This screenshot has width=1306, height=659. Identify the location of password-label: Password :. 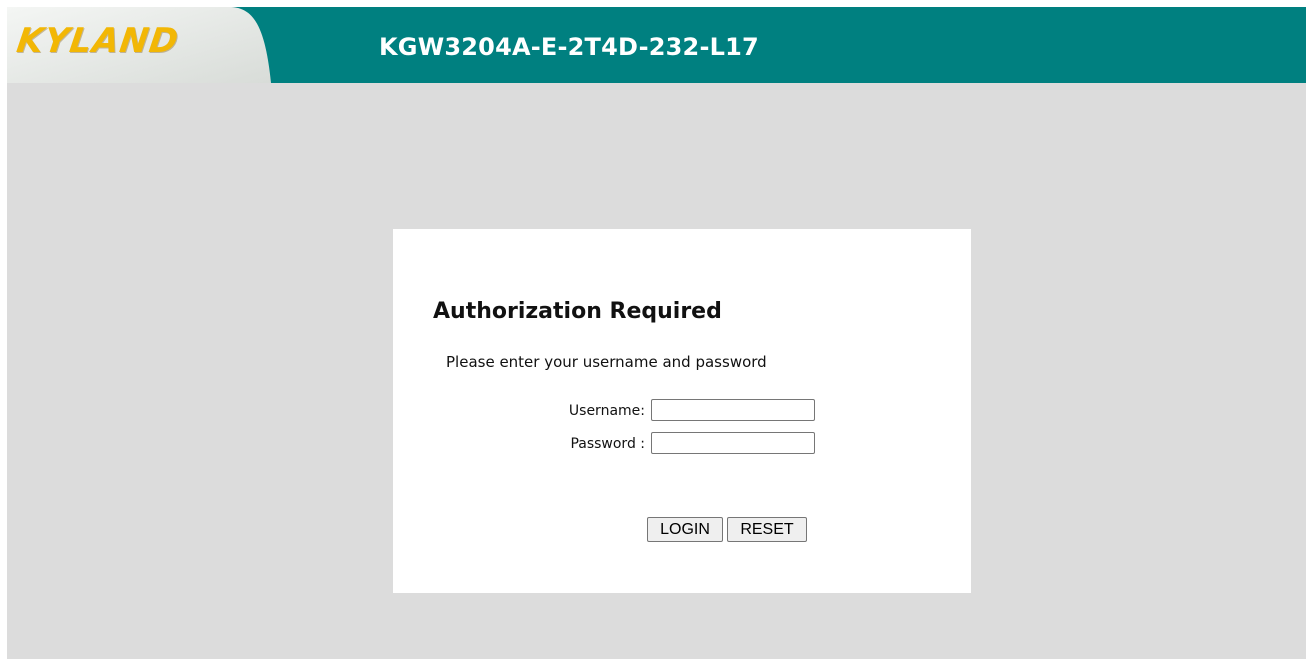
(607, 444).